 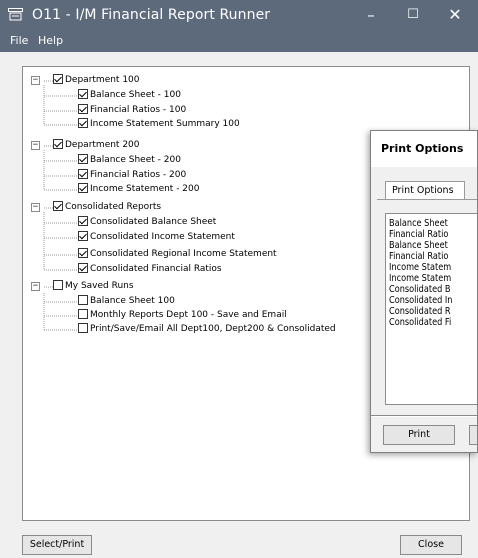 What do you see at coordinates (455, 15) in the screenshot?
I see `close-window-button: ✕` at bounding box center [455, 15].